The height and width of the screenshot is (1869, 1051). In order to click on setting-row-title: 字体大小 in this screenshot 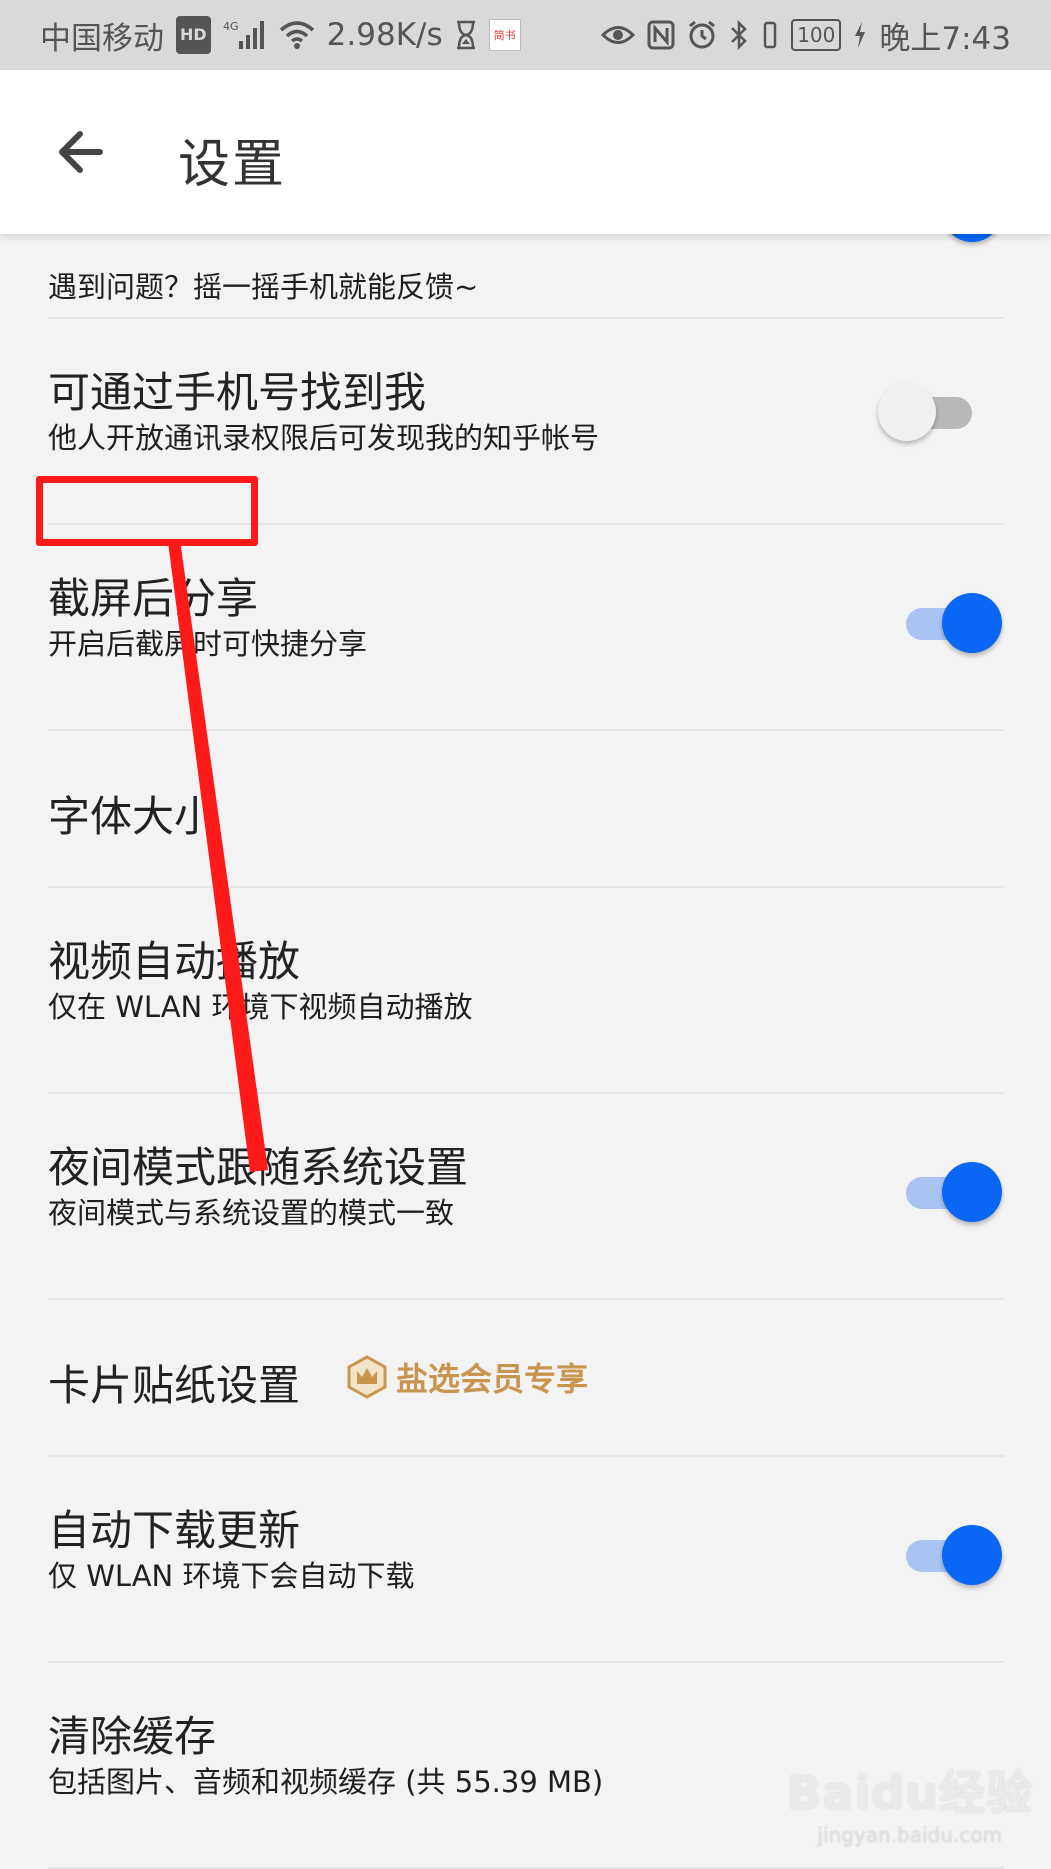, I will do `click(132, 816)`.